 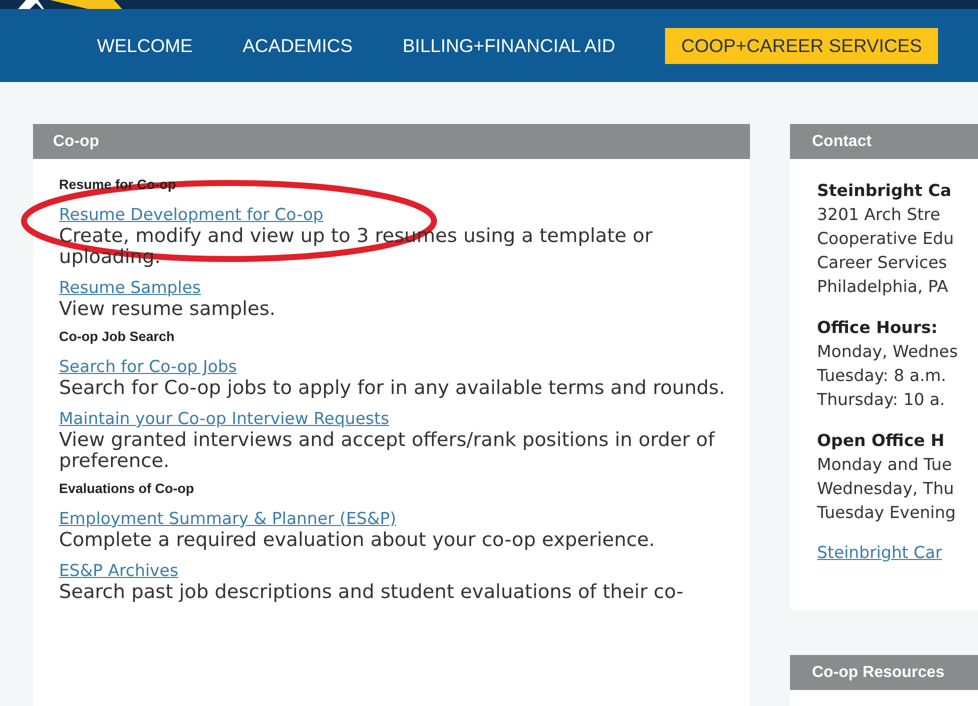 I want to click on contact-line: Tuesday: 8 a.m., so click(x=882, y=376).